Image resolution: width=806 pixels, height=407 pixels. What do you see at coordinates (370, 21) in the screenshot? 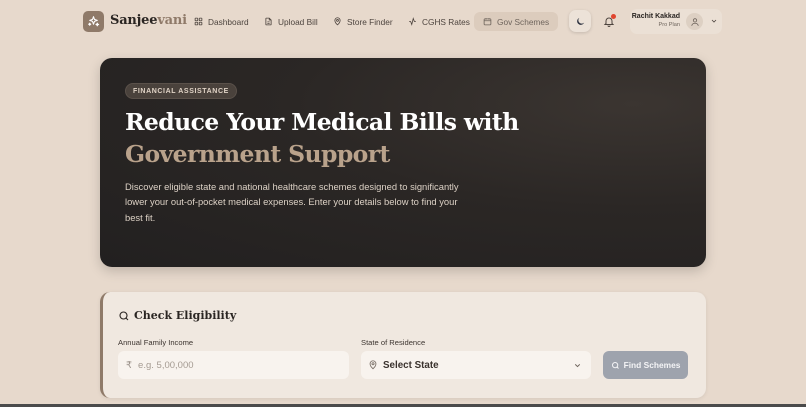
I see `nav-label: Store Finder` at bounding box center [370, 21].